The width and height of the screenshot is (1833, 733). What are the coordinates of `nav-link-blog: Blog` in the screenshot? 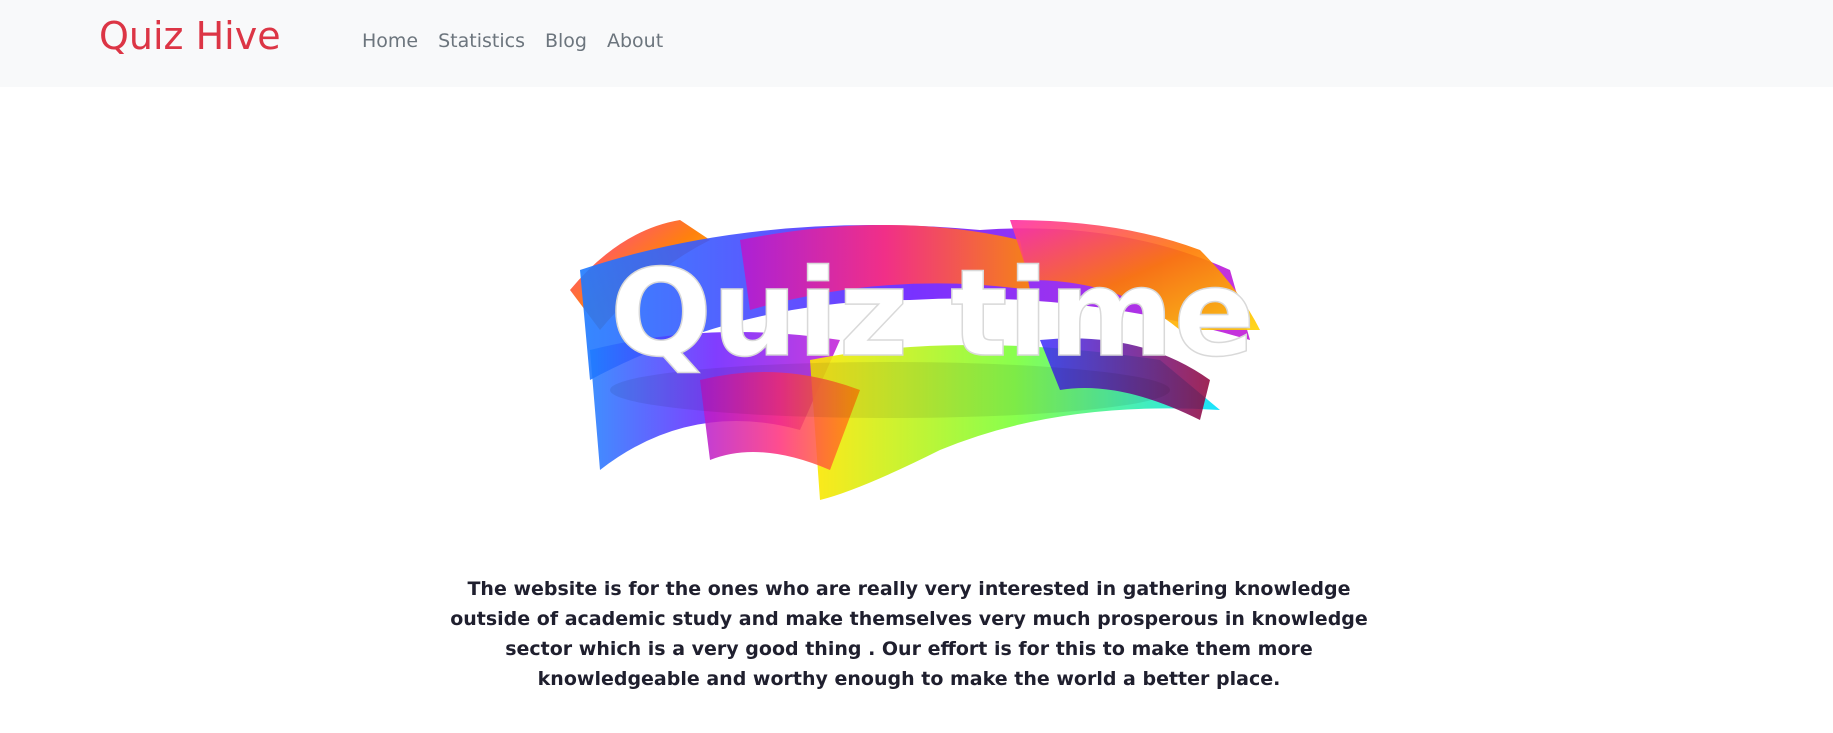 It's located at (566, 41).